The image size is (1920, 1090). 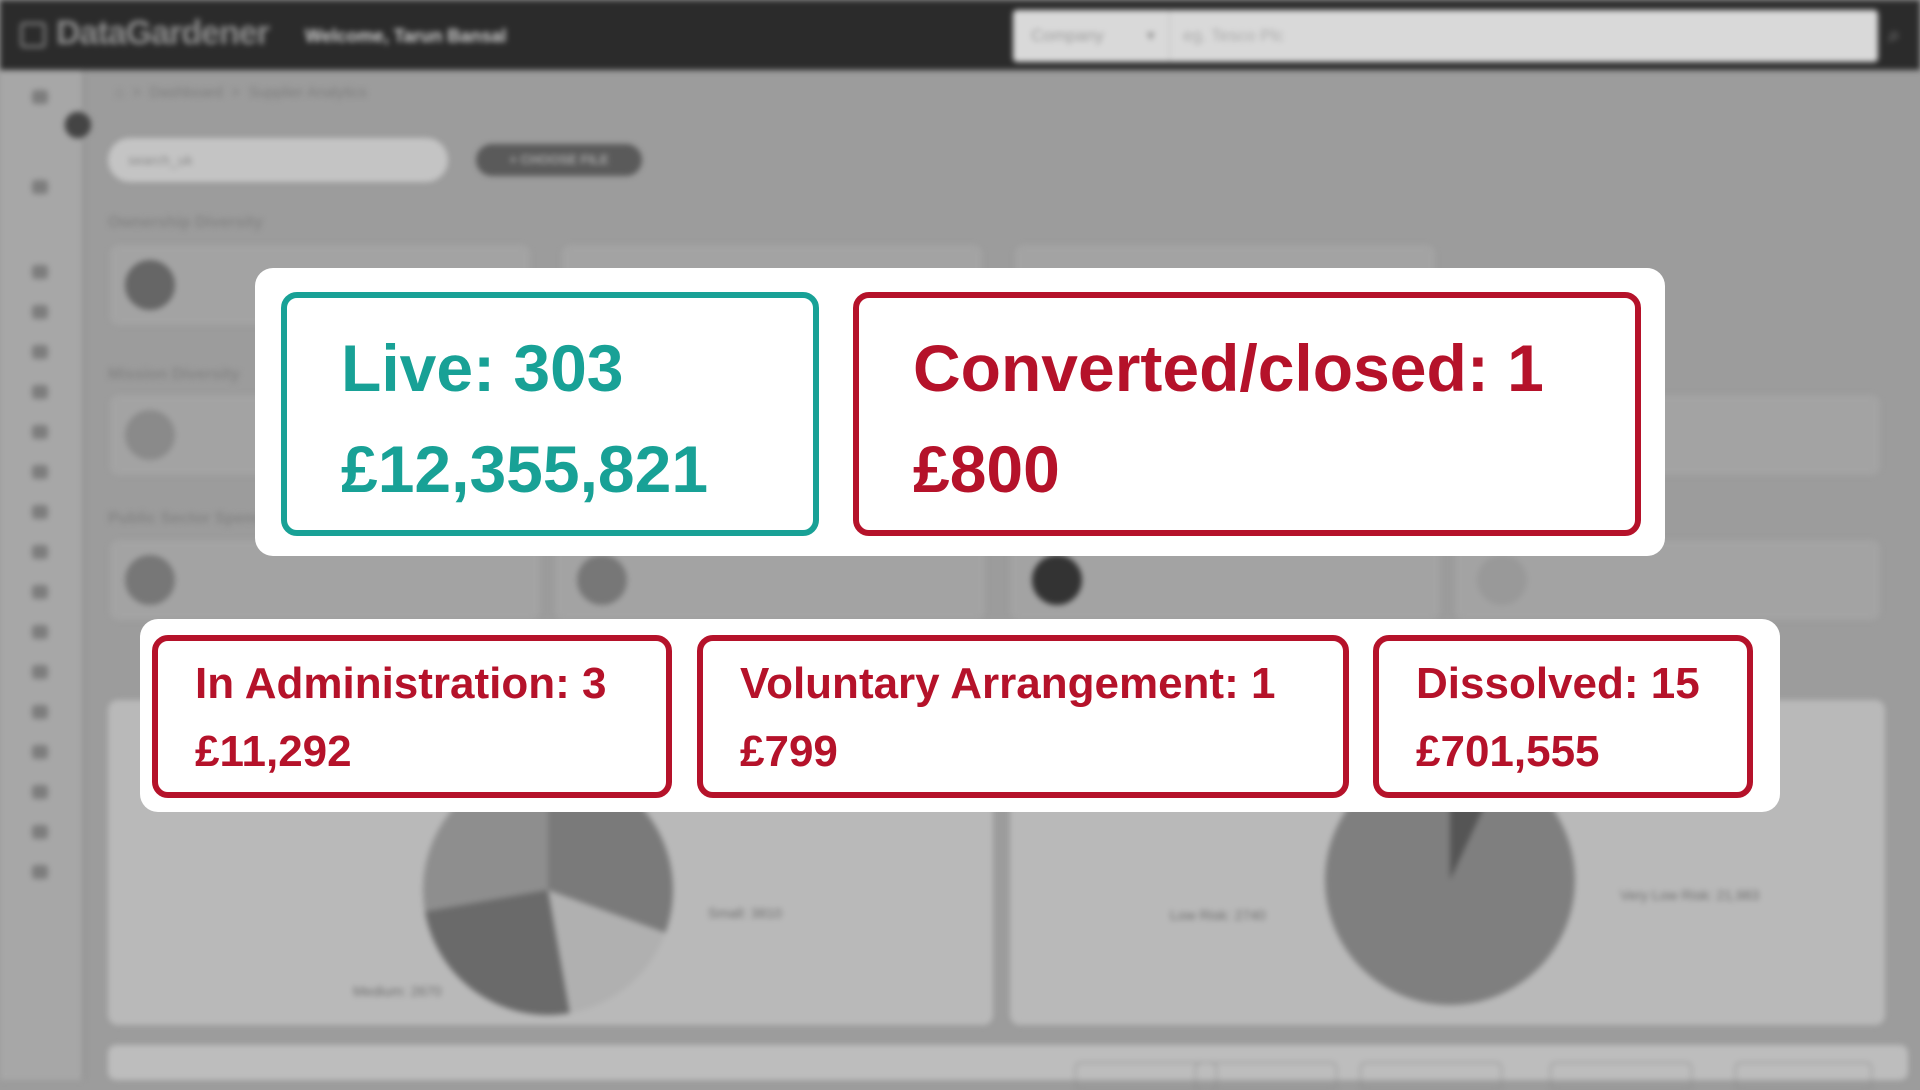 I want to click on voluntary-arrangement-status-card: Voluntary Arrangement: 1 £799, so click(x=1023, y=716).